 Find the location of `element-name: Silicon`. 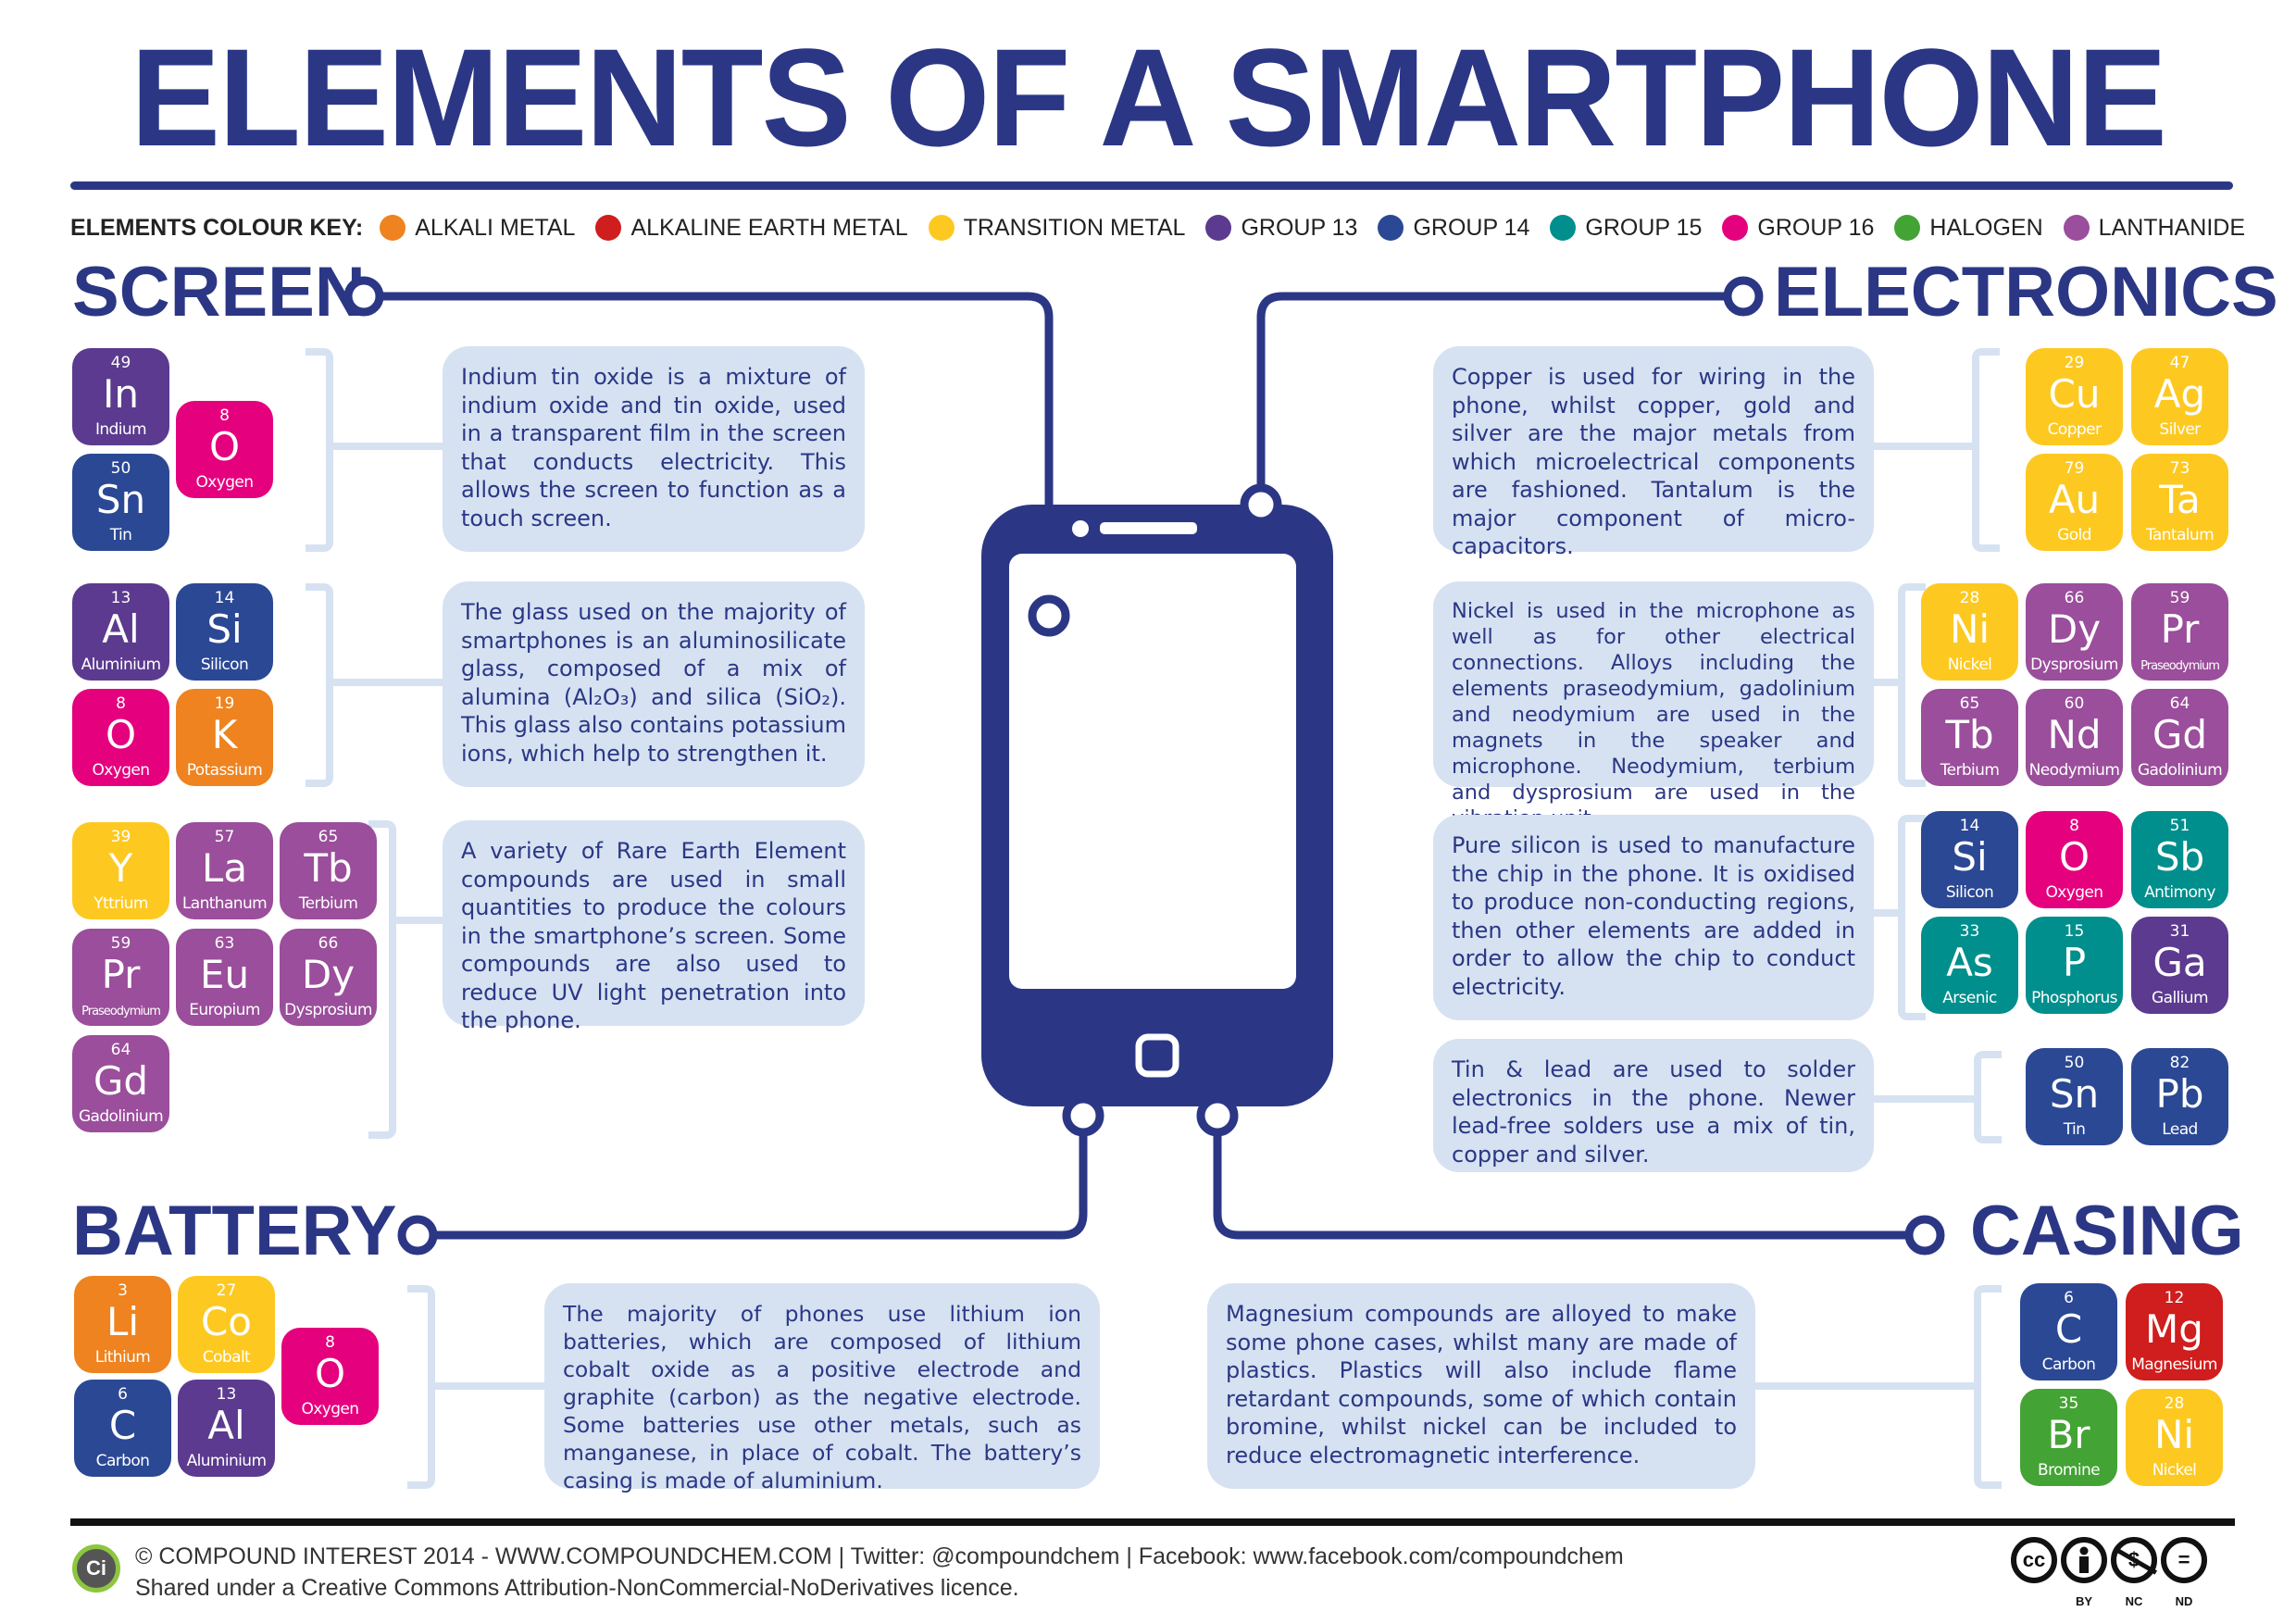

element-name: Silicon is located at coordinates (224, 665).